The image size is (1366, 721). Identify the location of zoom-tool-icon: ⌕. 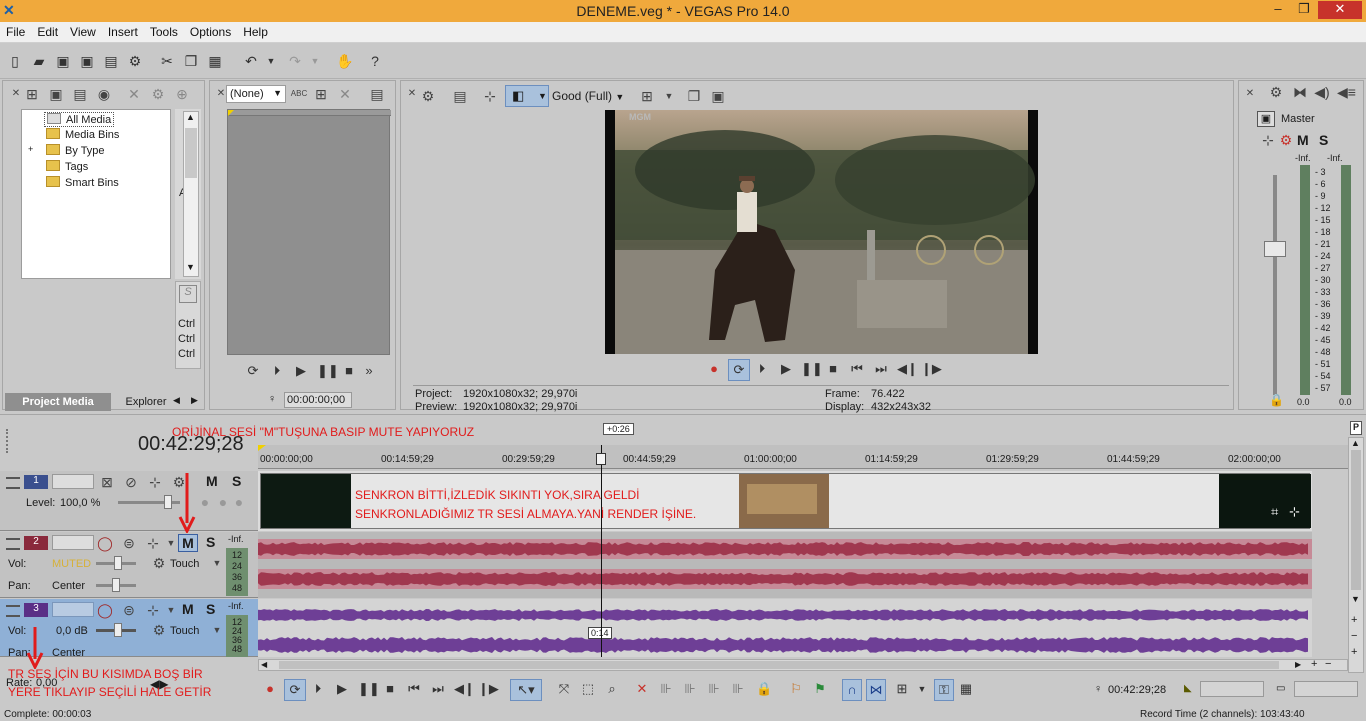
(612, 689).